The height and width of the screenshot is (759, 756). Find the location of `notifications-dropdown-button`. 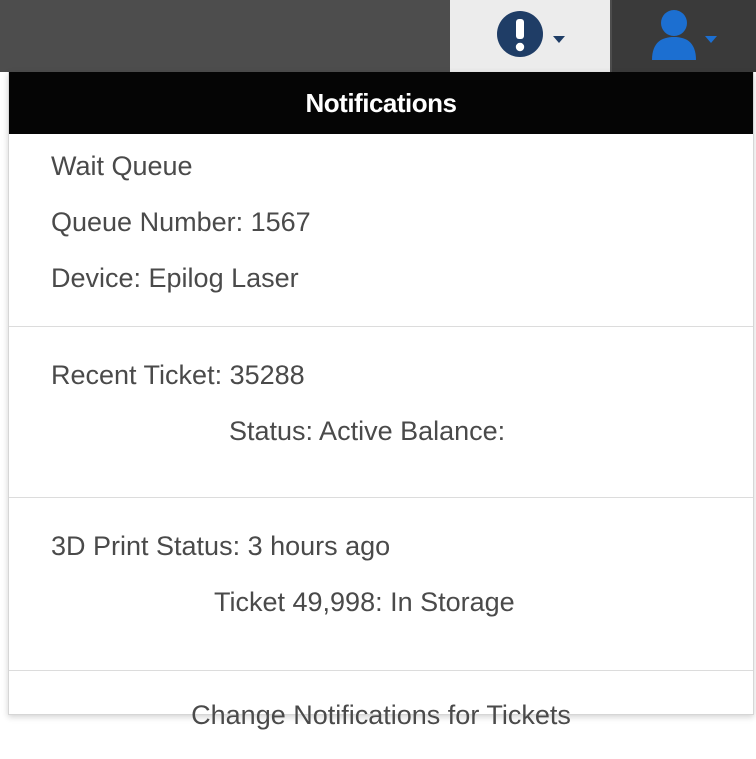

notifications-dropdown-button is located at coordinates (530, 36).